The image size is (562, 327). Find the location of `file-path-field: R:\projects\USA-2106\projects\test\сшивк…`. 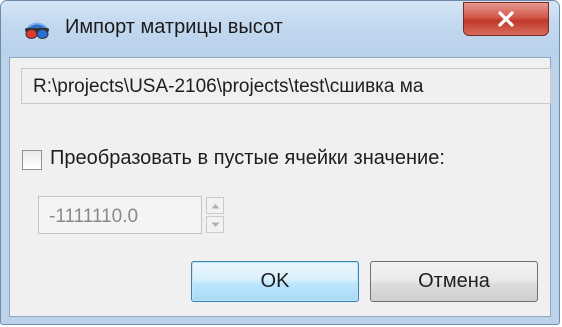

file-path-field: R:\projects\USA-2106\projects\test\сшивк… is located at coordinates (286, 86).